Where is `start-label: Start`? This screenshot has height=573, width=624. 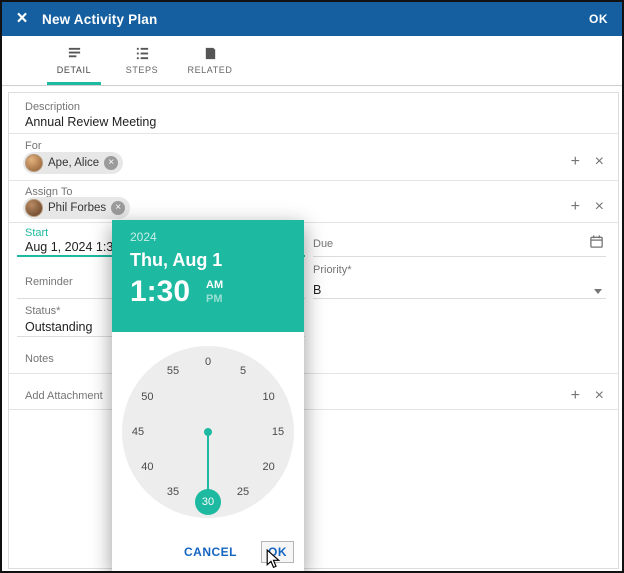
start-label: Start is located at coordinates (37, 233).